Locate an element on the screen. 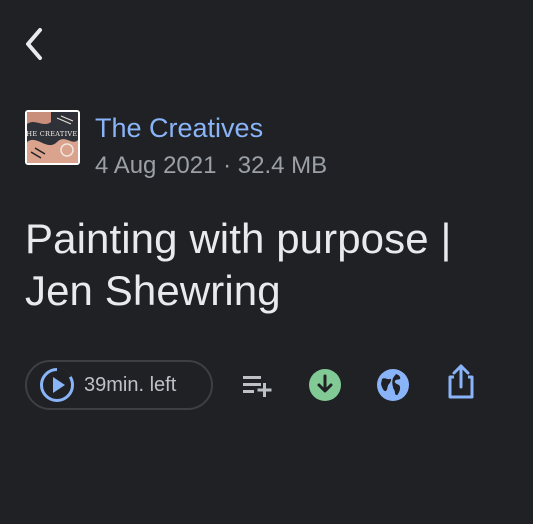  download-icon is located at coordinates (325, 385).